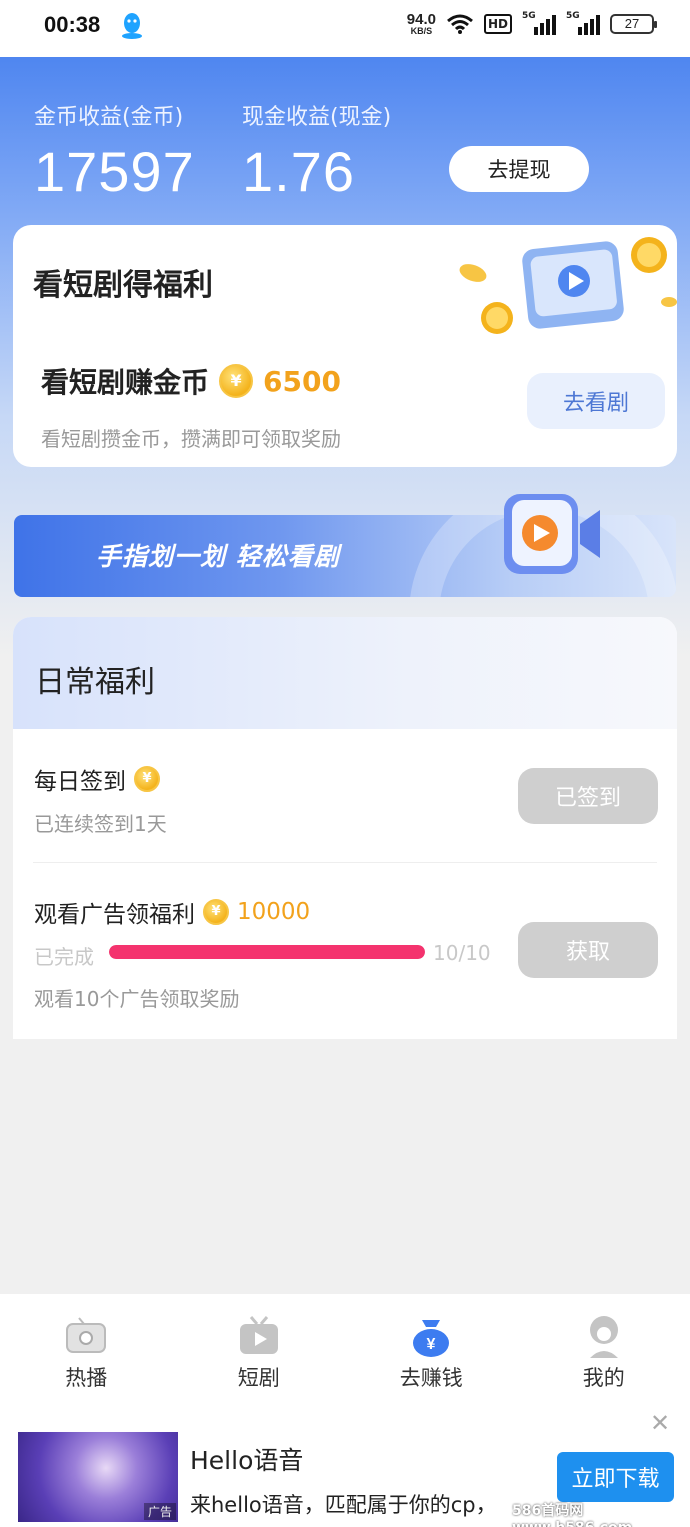 The height and width of the screenshot is (1527, 690). What do you see at coordinates (603, 1337) in the screenshot?
I see `user-icon` at bounding box center [603, 1337].